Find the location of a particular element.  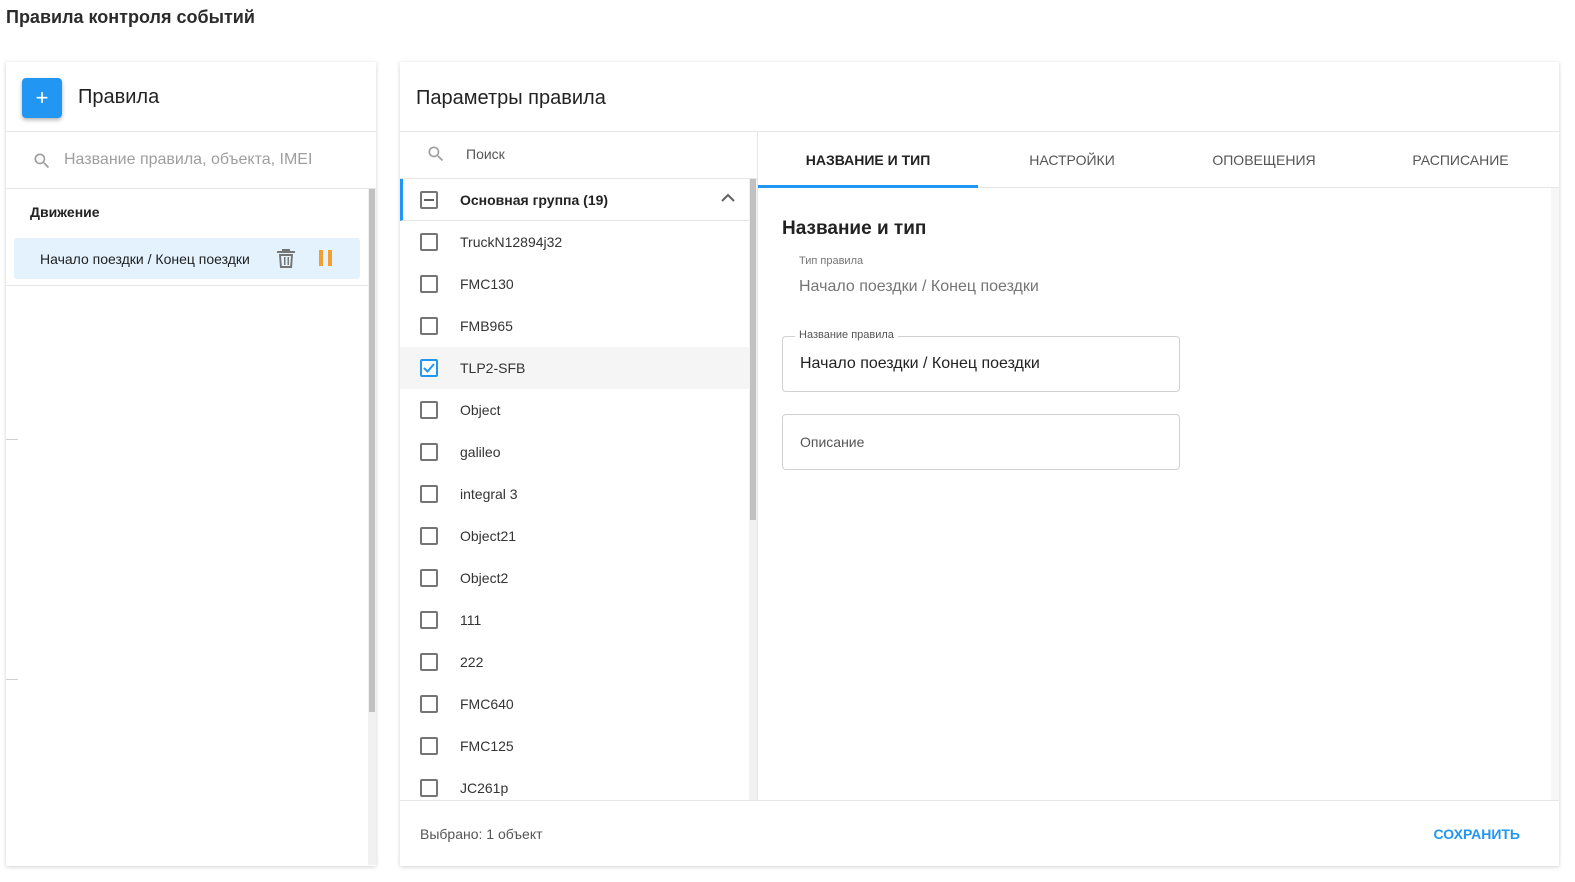

params-title: Параметры правила is located at coordinates (511, 98).